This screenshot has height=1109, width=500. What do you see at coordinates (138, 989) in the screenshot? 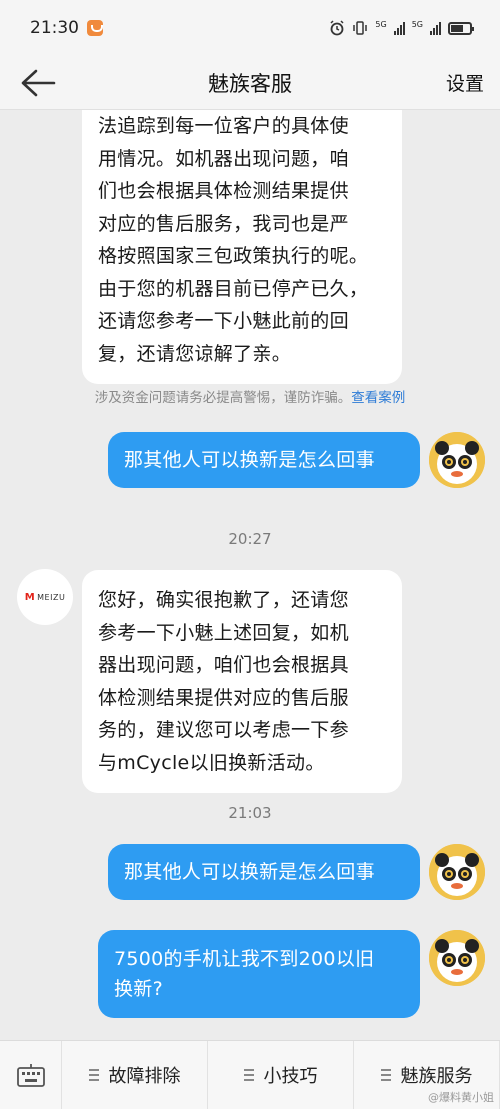
I see `message-line: 换新?` at bounding box center [138, 989].